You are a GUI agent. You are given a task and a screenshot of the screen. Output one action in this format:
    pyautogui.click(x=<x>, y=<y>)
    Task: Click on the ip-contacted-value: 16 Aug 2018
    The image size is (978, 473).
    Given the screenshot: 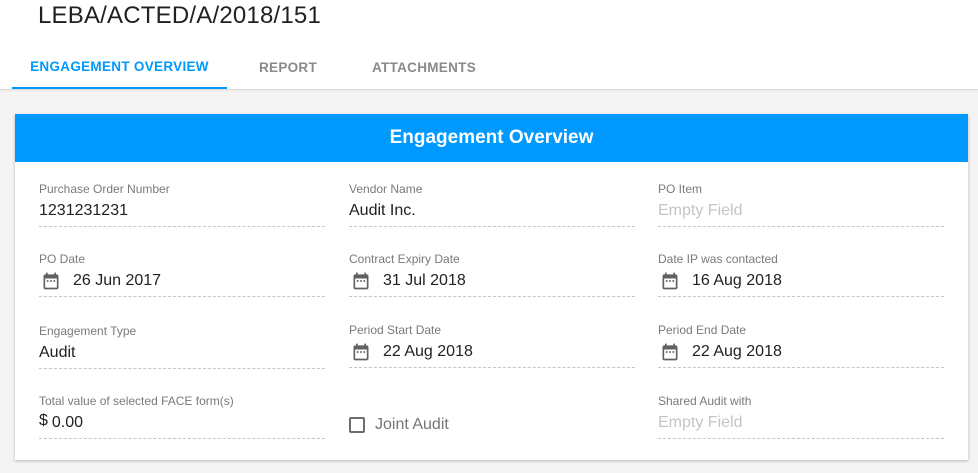 What is the action you would take?
    pyautogui.click(x=737, y=280)
    